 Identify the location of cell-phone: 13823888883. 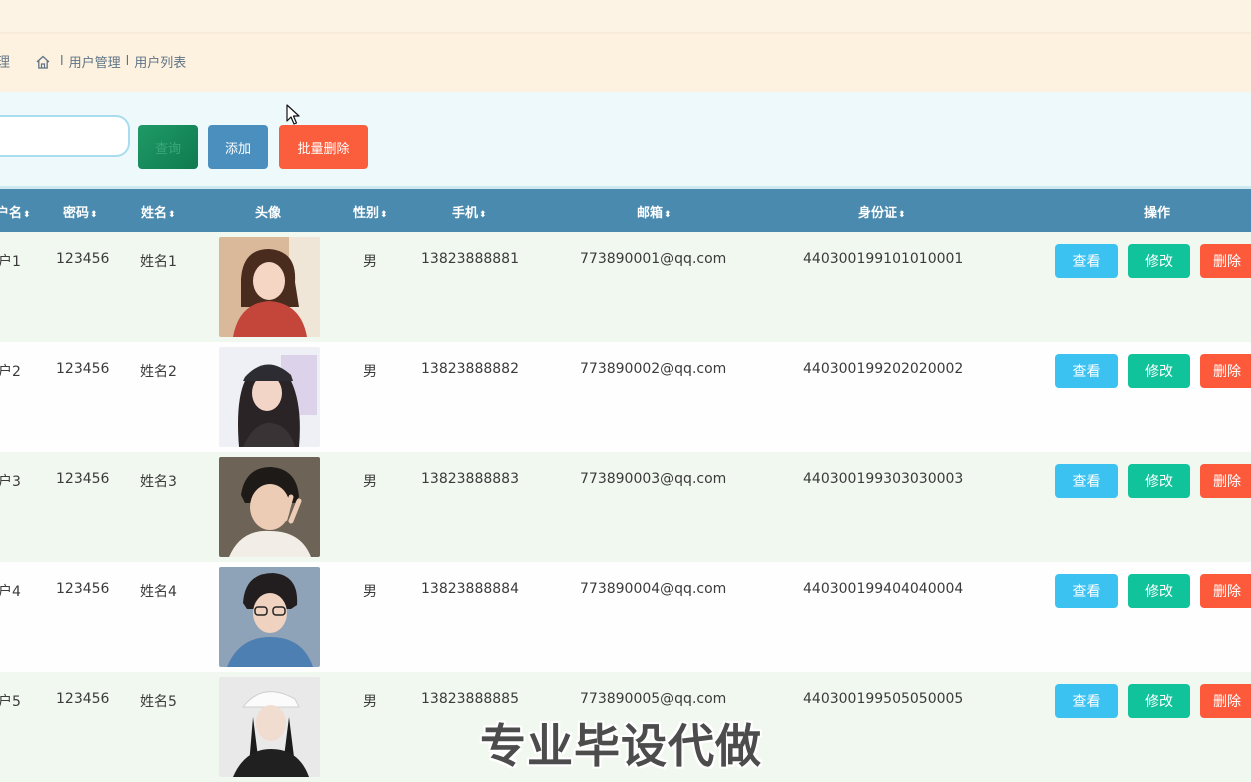
(470, 479).